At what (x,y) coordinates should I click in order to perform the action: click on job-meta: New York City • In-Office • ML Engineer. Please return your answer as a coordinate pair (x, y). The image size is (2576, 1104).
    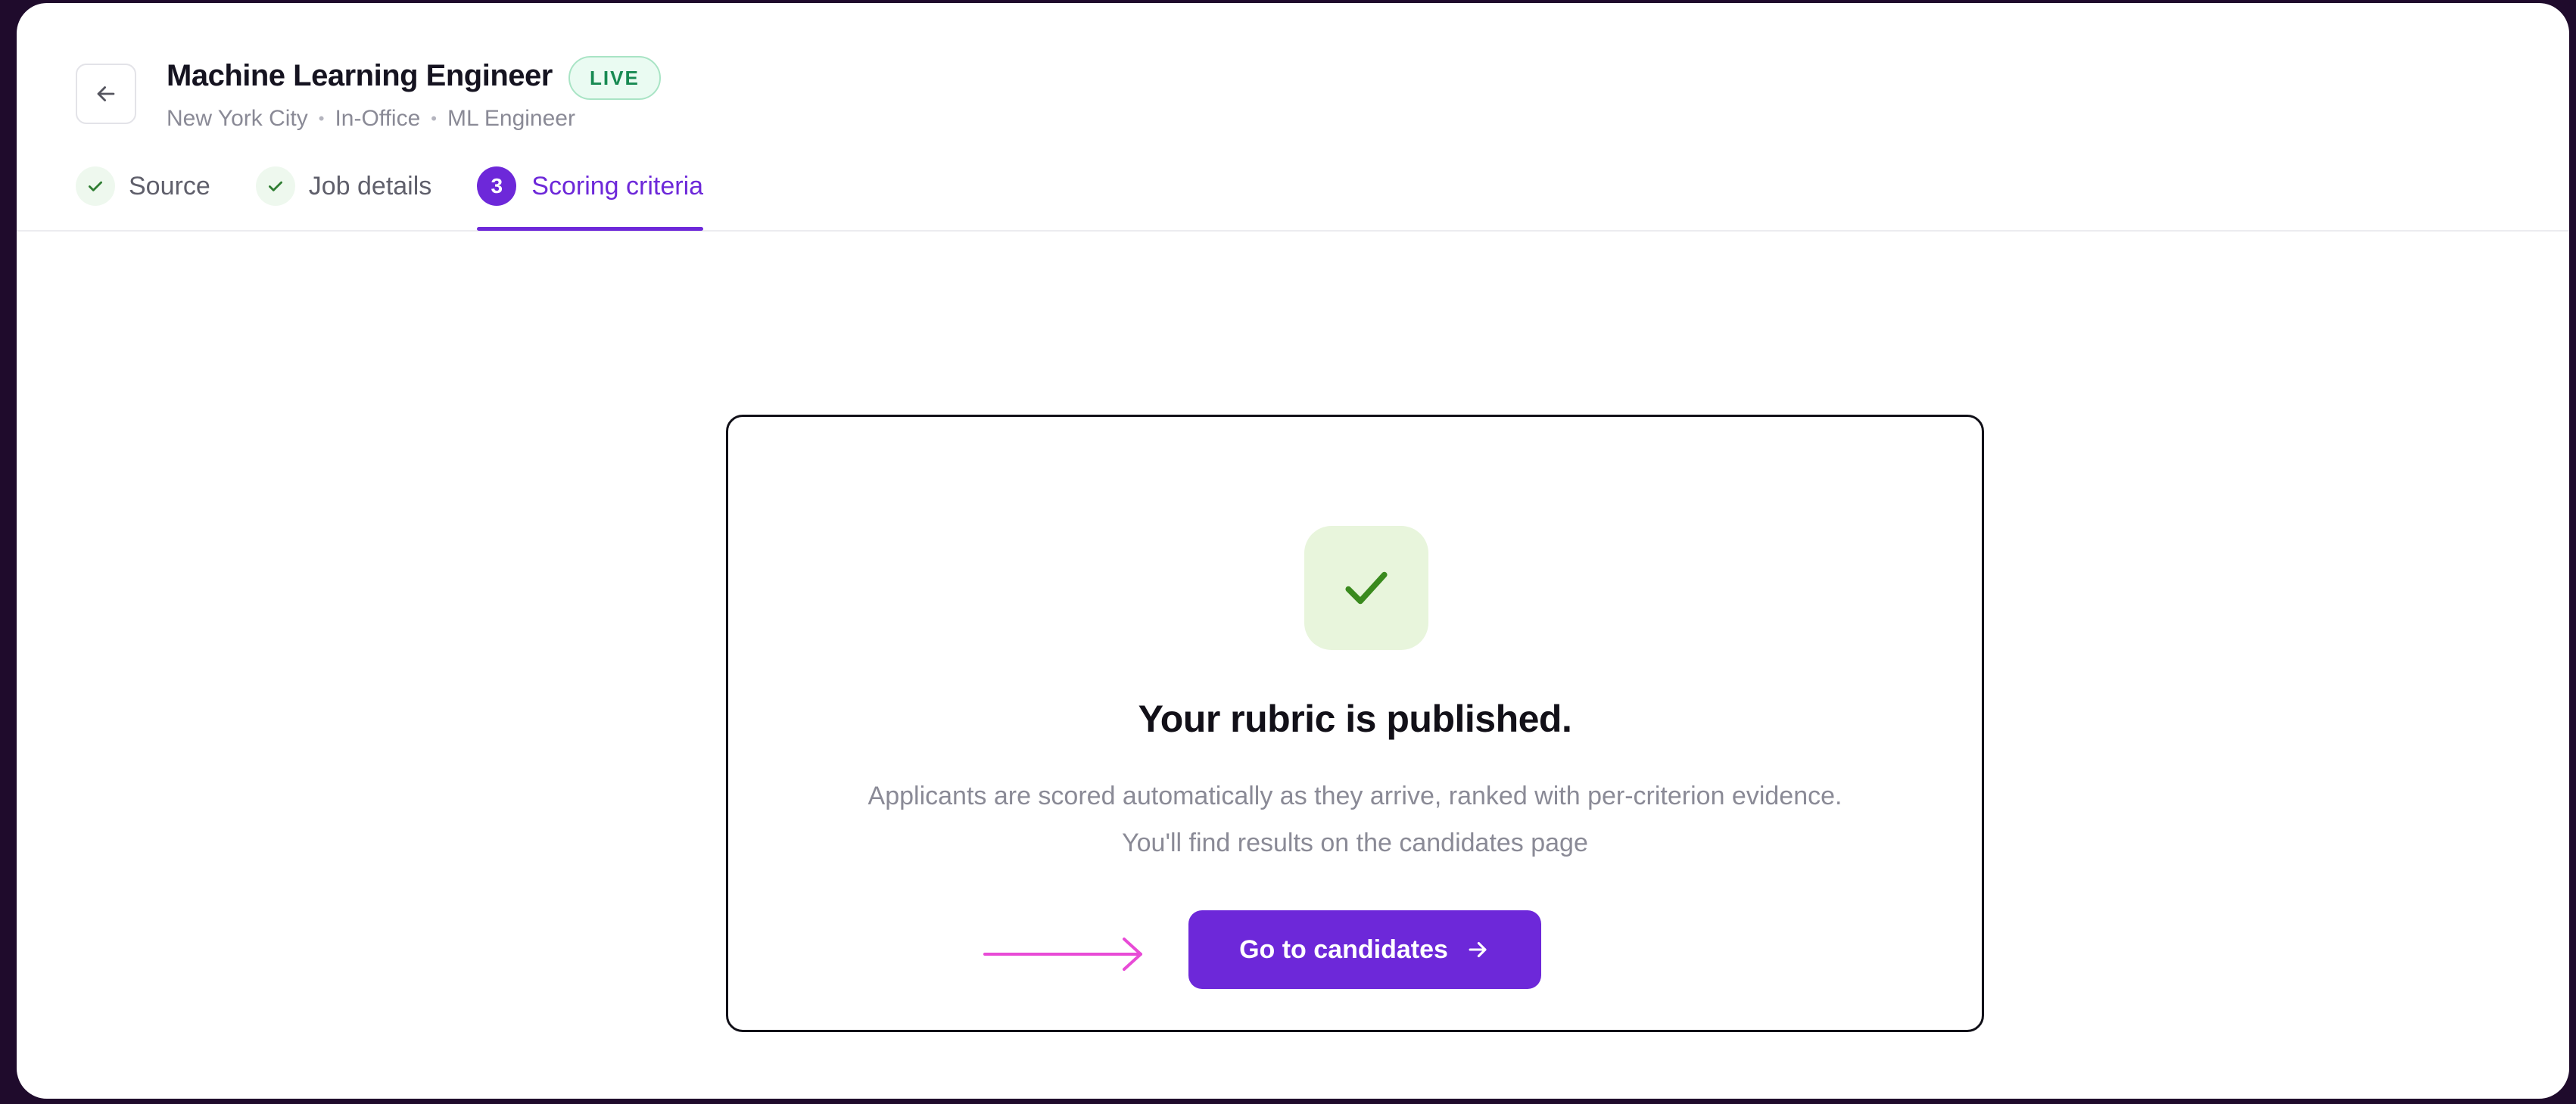
    Looking at the image, I should click on (371, 119).